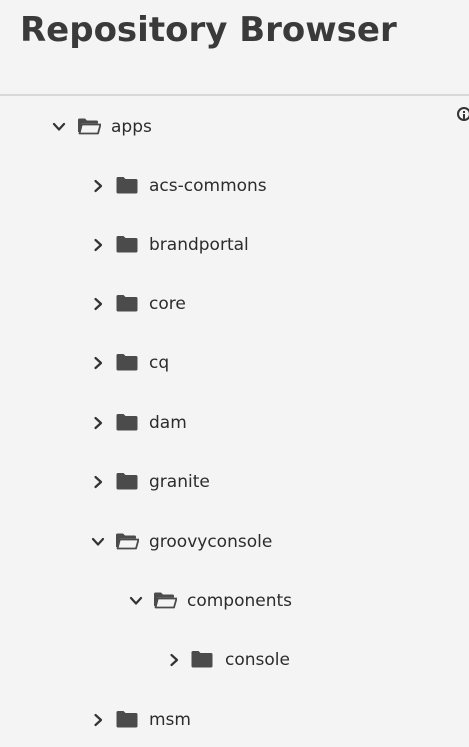 The width and height of the screenshot is (469, 747). I want to click on tree-item-brandportal: brandportal, so click(191, 246).